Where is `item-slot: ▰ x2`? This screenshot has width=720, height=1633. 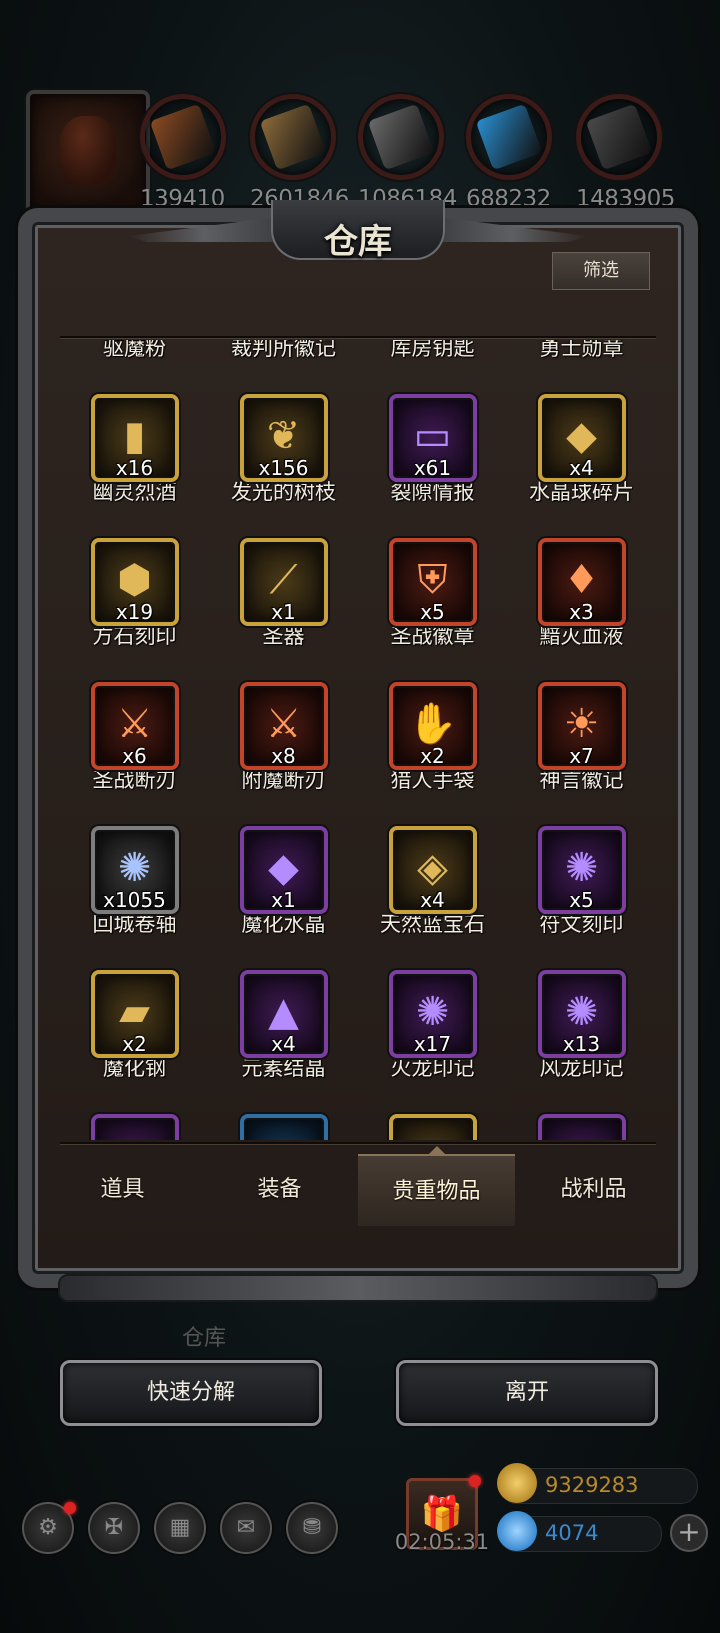 item-slot: ▰ x2 is located at coordinates (134, 1014).